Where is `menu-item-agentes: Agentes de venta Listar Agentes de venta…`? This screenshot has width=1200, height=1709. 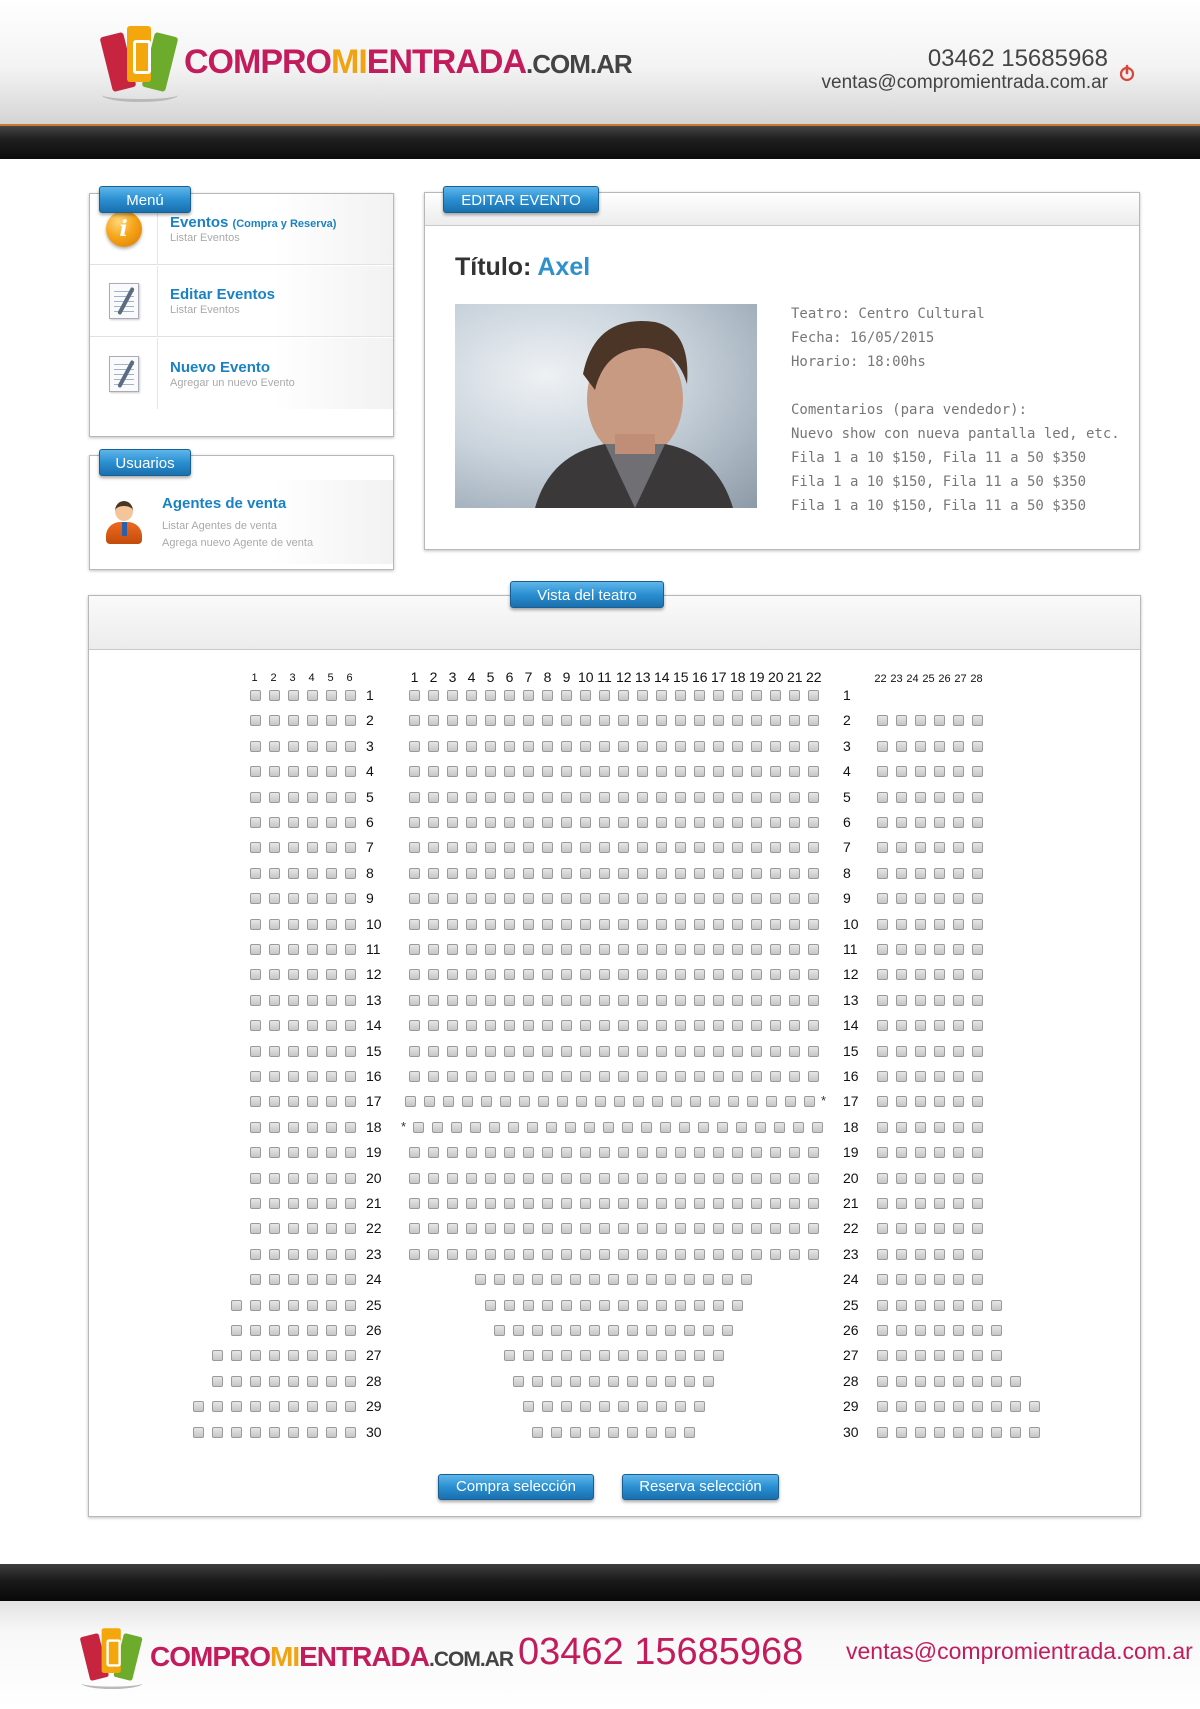
menu-item-agentes: Agentes de venta Listar Agentes de venta… is located at coordinates (241, 522).